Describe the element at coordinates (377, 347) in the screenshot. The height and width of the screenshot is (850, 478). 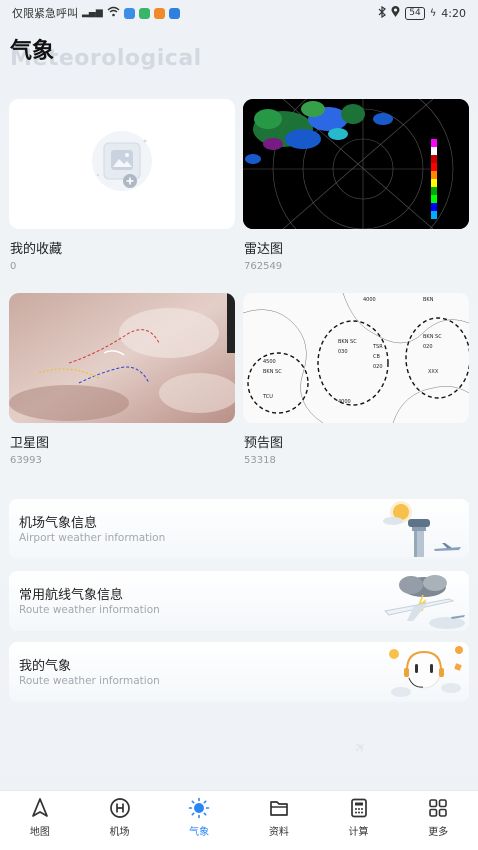
I see `svg-text: TSR` at that location.